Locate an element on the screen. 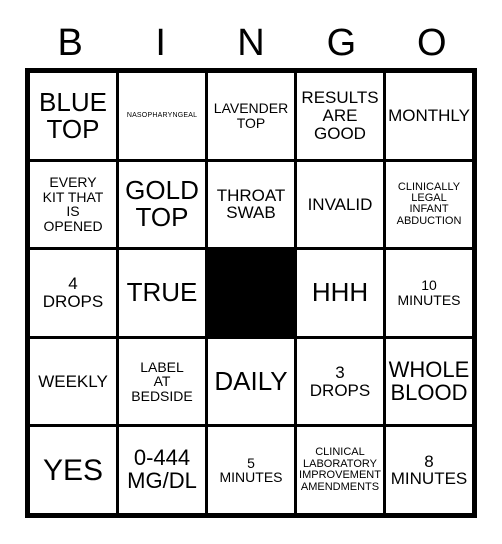 Image resolution: width=502 pixels, height=544 pixels. bingo-cell: BLUE TOP is located at coordinates (73, 116).